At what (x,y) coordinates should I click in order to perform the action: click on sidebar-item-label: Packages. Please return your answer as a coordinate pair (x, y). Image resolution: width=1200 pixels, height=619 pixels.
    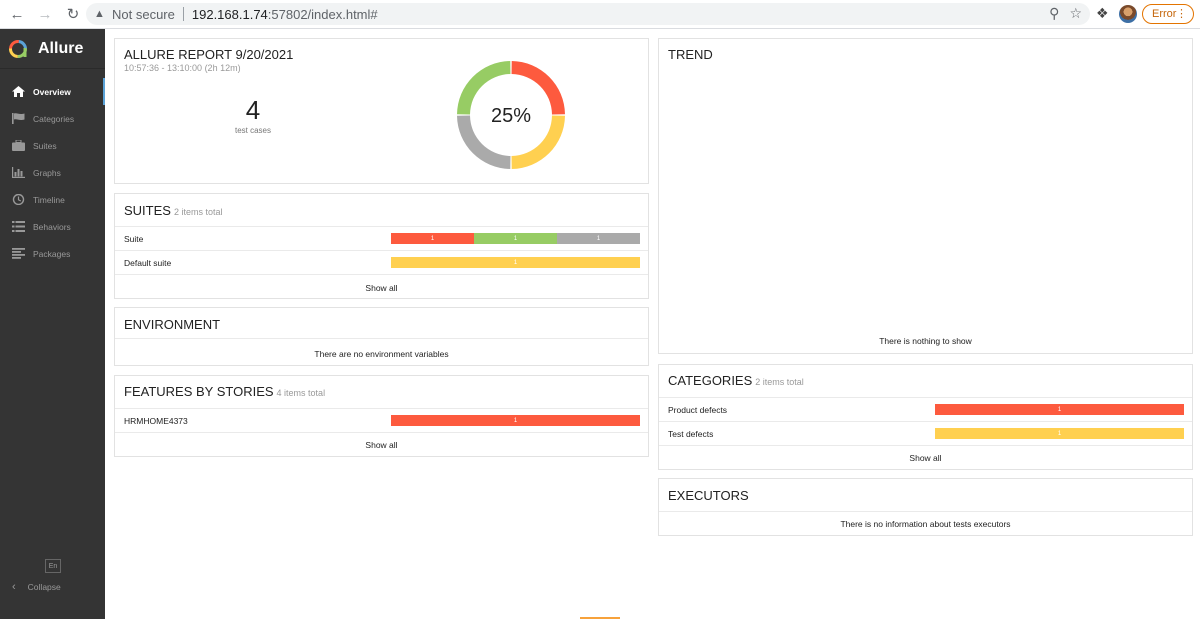
    Looking at the image, I should click on (52, 253).